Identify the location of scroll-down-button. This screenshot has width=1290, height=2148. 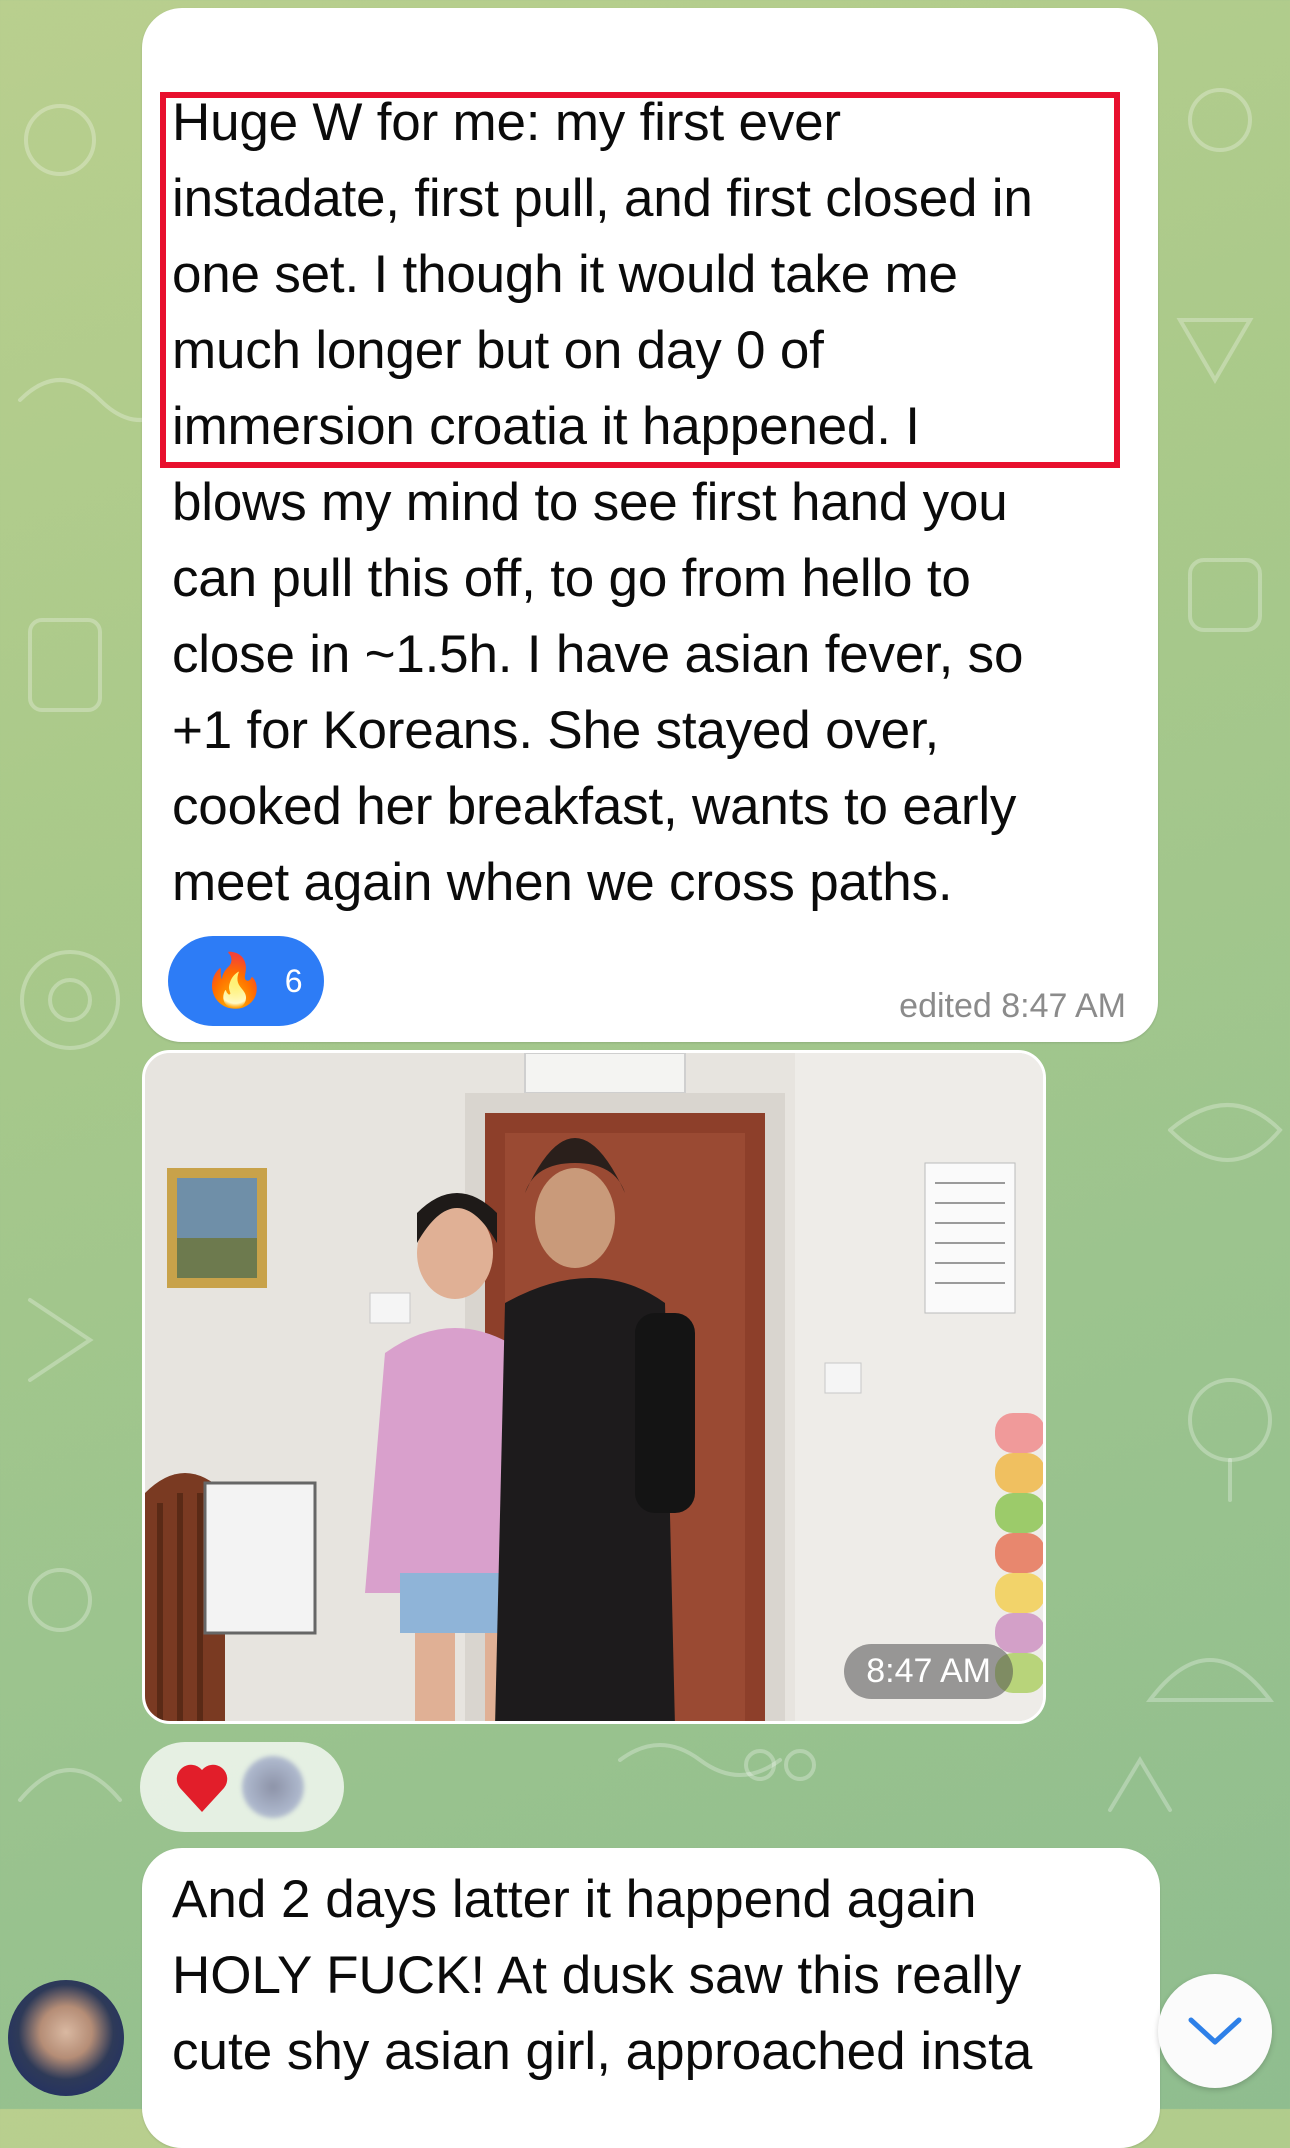
(1215, 2031).